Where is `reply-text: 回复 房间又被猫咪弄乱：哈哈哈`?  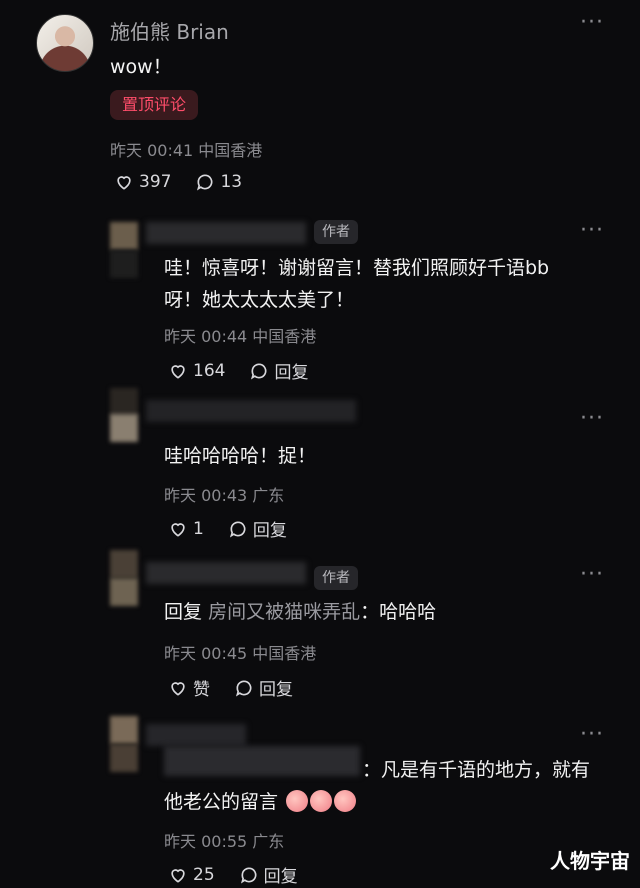 reply-text: 回复 房间又被猫咪弄乱：哈哈哈 is located at coordinates (300, 612).